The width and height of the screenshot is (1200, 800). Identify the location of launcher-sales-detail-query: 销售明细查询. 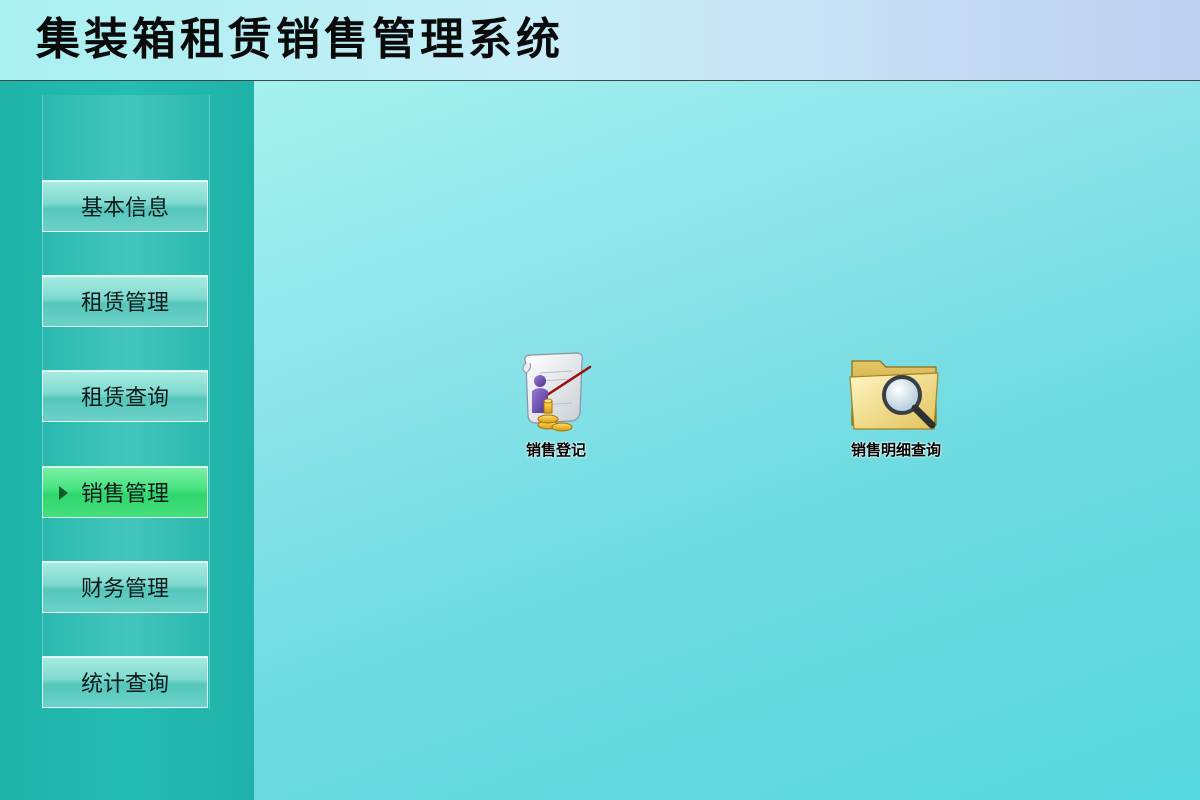
(896, 402).